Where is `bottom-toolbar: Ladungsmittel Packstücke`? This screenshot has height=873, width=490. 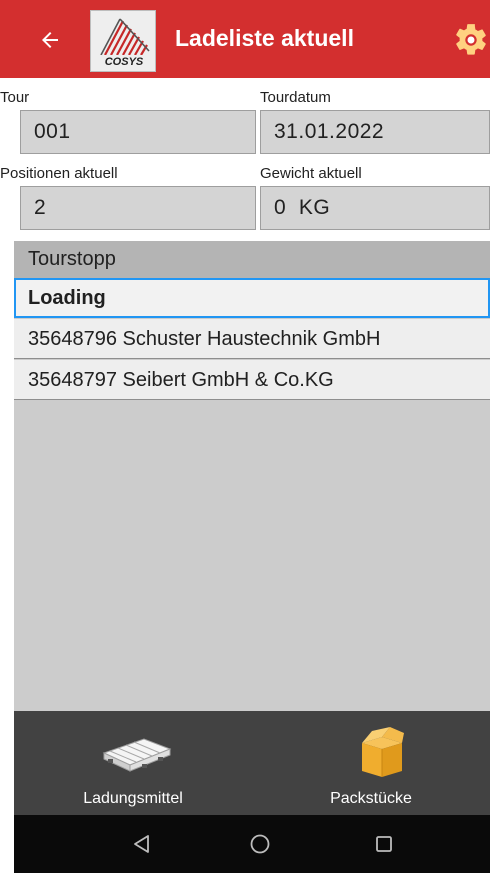 bottom-toolbar: Ladungsmittel Packstücke is located at coordinates (252, 763).